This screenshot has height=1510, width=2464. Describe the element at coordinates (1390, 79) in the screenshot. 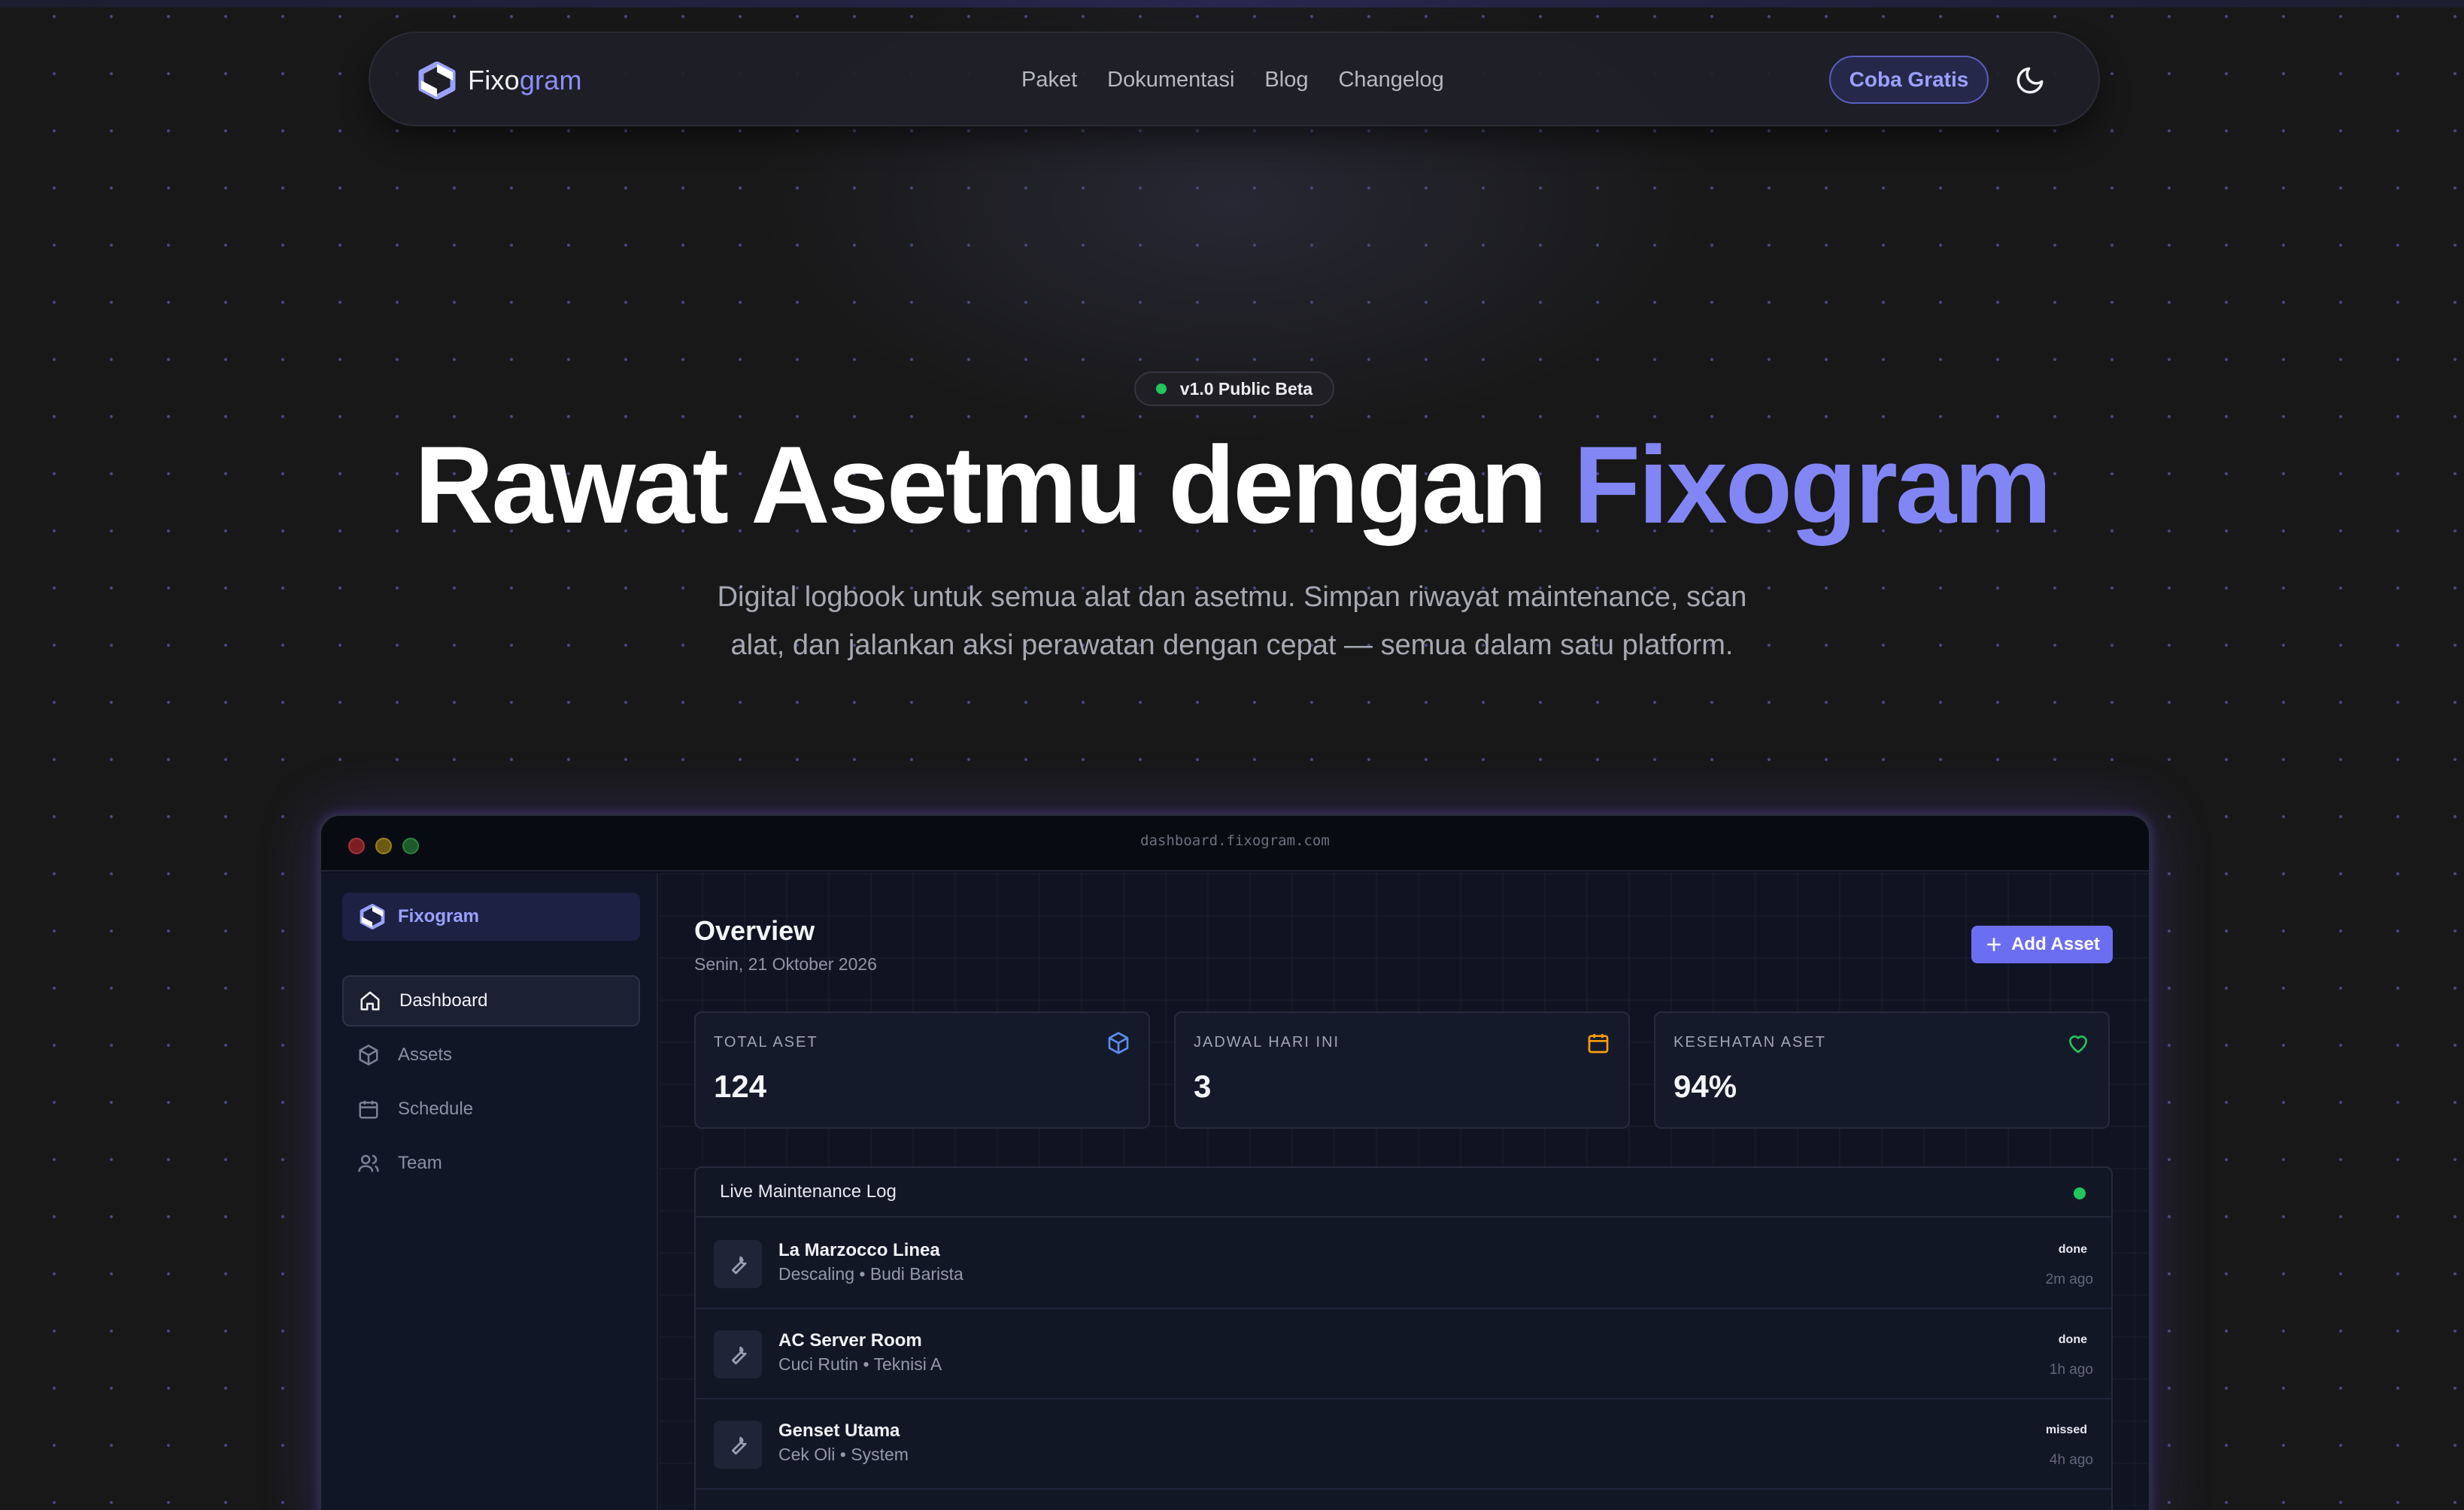

I see `nav-link-changelog: Changelog` at that location.